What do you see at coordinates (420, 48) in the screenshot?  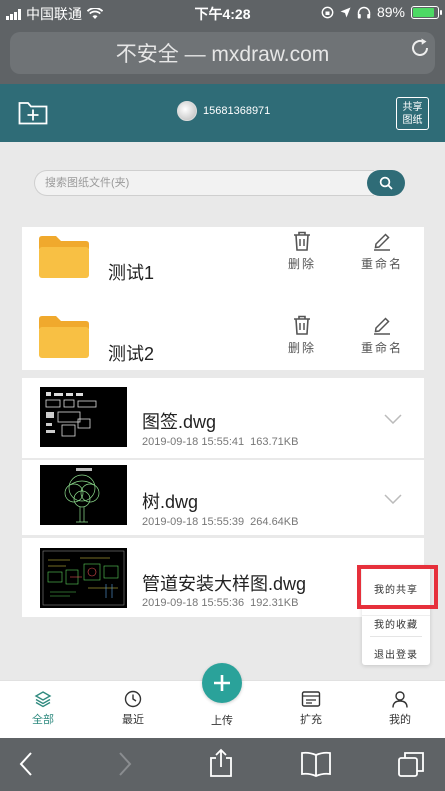 I see `reload-icon` at bounding box center [420, 48].